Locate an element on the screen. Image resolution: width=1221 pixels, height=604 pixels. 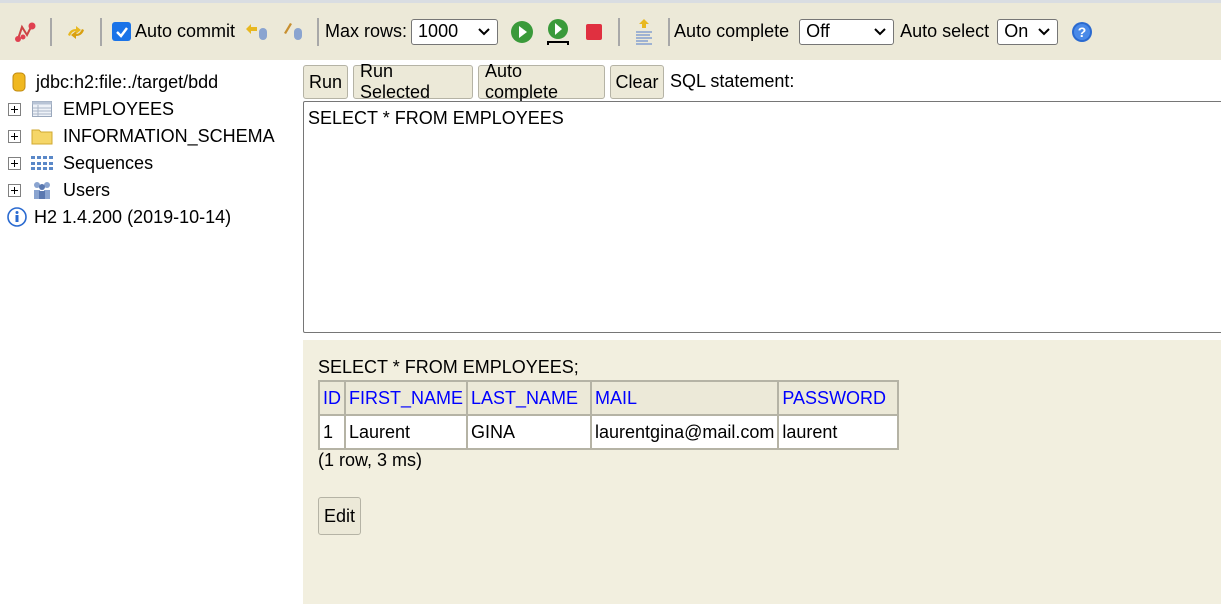
stop-icon is located at coordinates (594, 32).